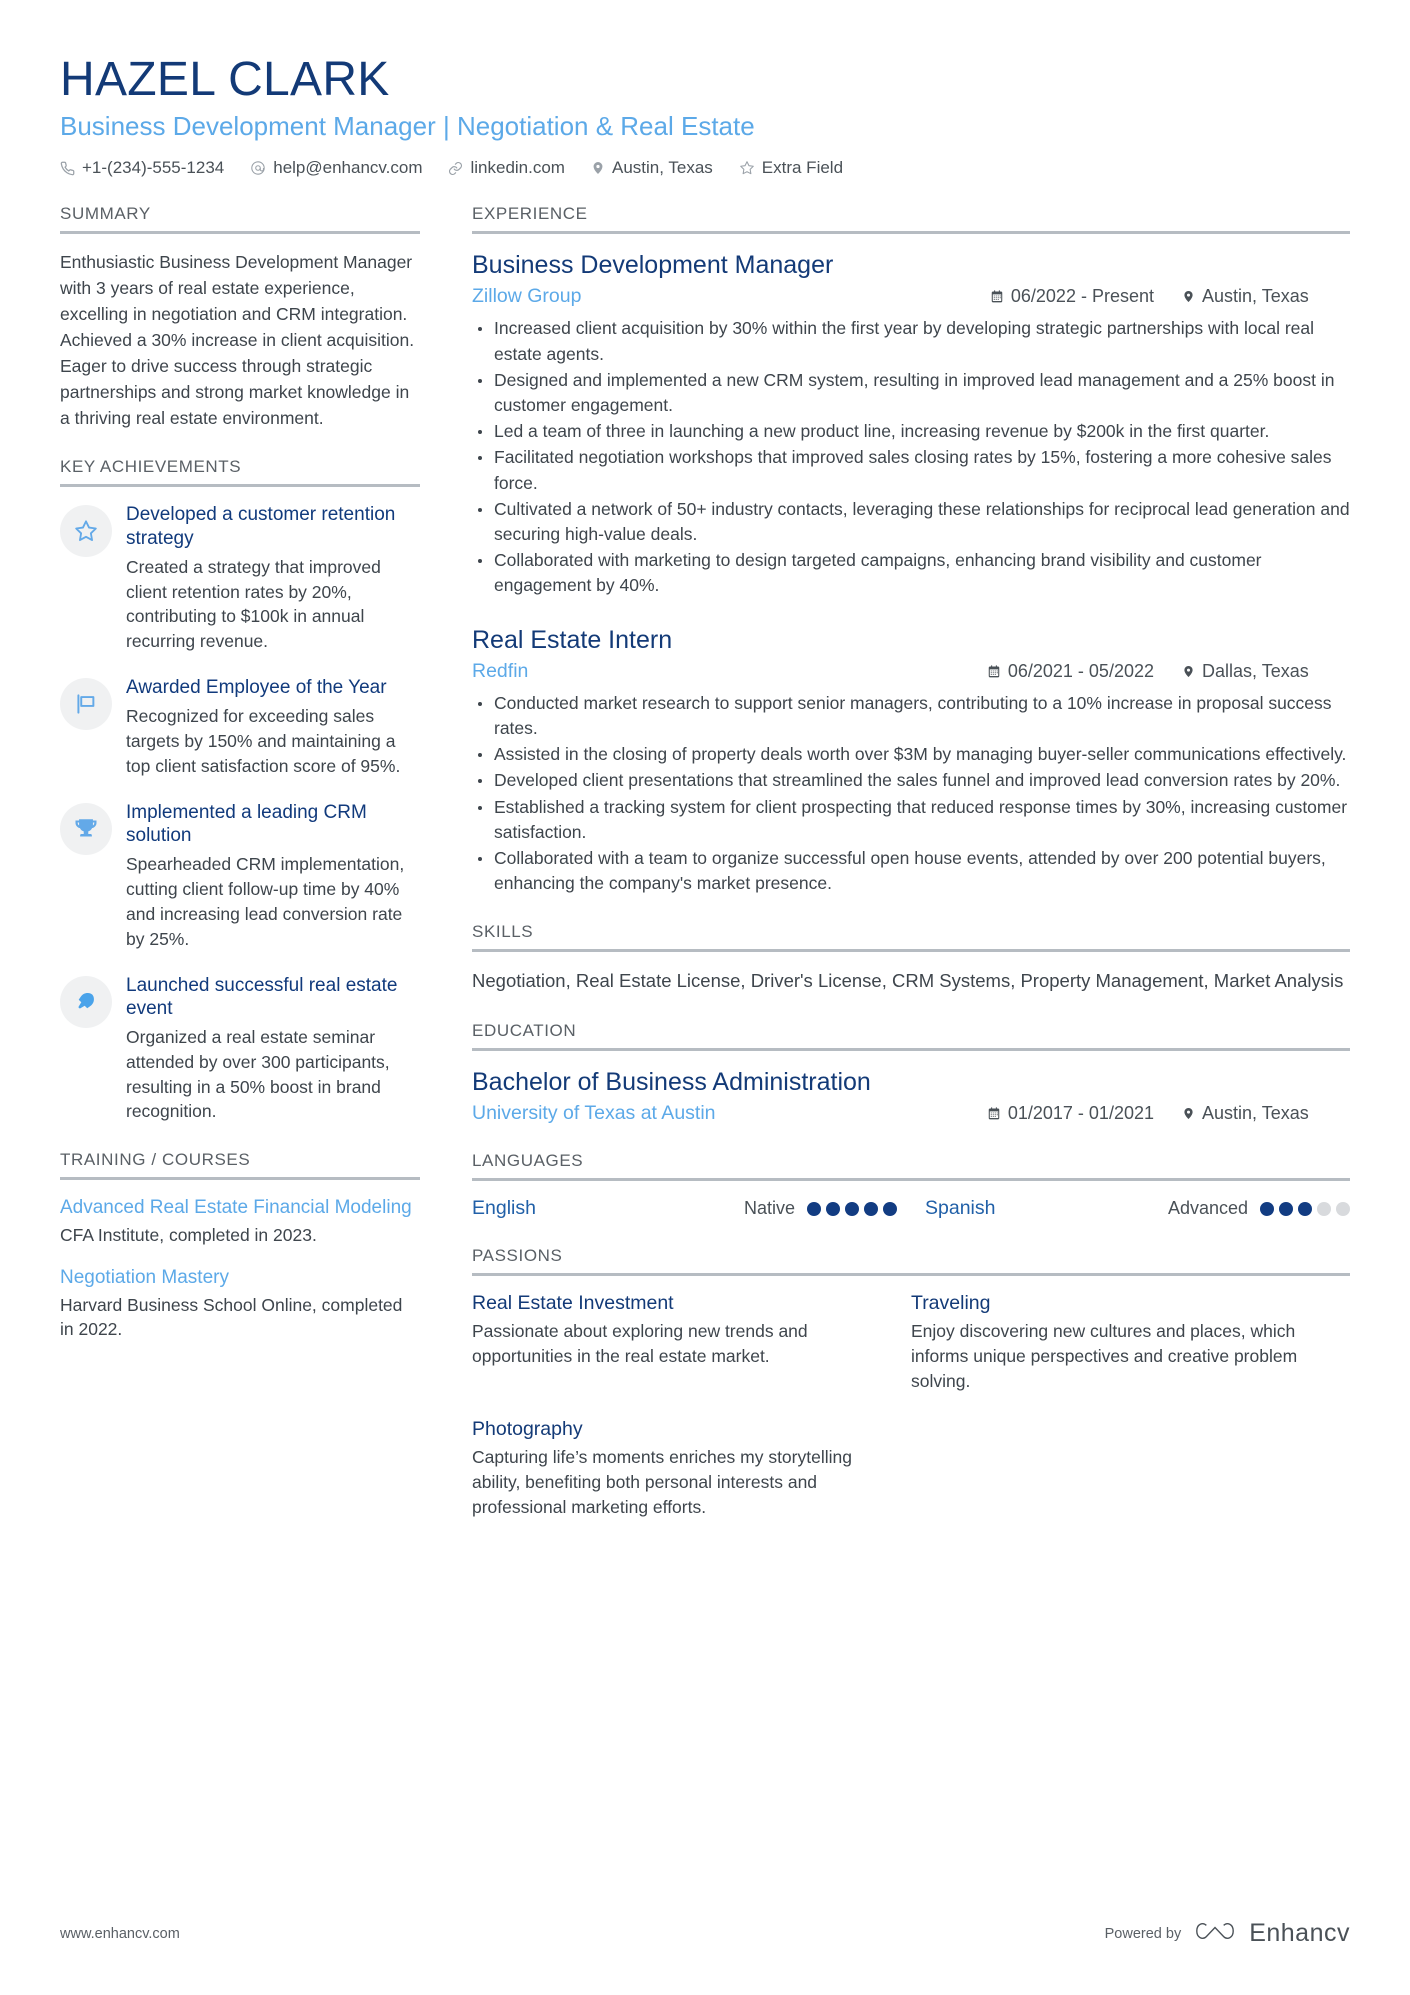 Image resolution: width=1410 pixels, height=1995 pixels. I want to click on contact-location-text: Austin, Texas, so click(662, 168).